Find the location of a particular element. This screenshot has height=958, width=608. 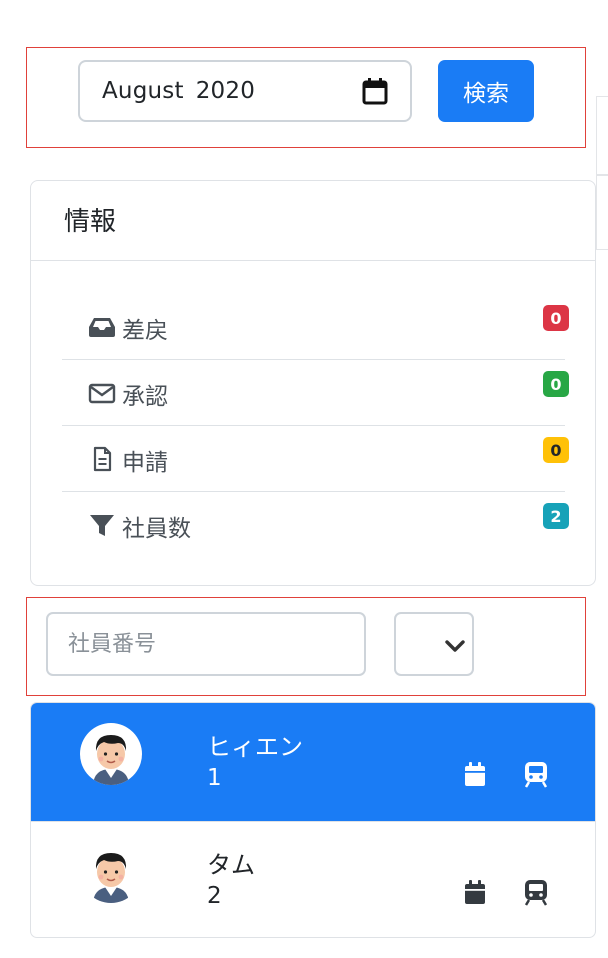

employee-list-item: タム 2 is located at coordinates (313, 879).